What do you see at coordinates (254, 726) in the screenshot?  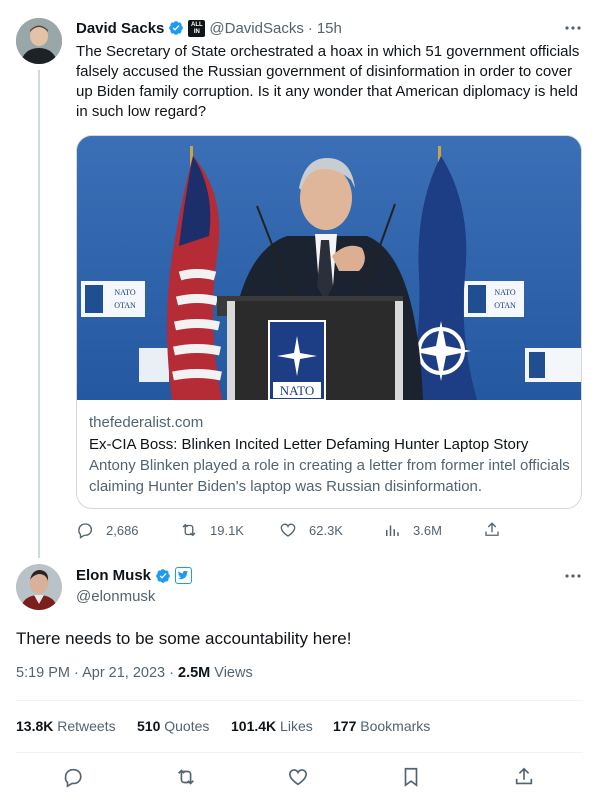 I see `likes-count: 101.4K` at bounding box center [254, 726].